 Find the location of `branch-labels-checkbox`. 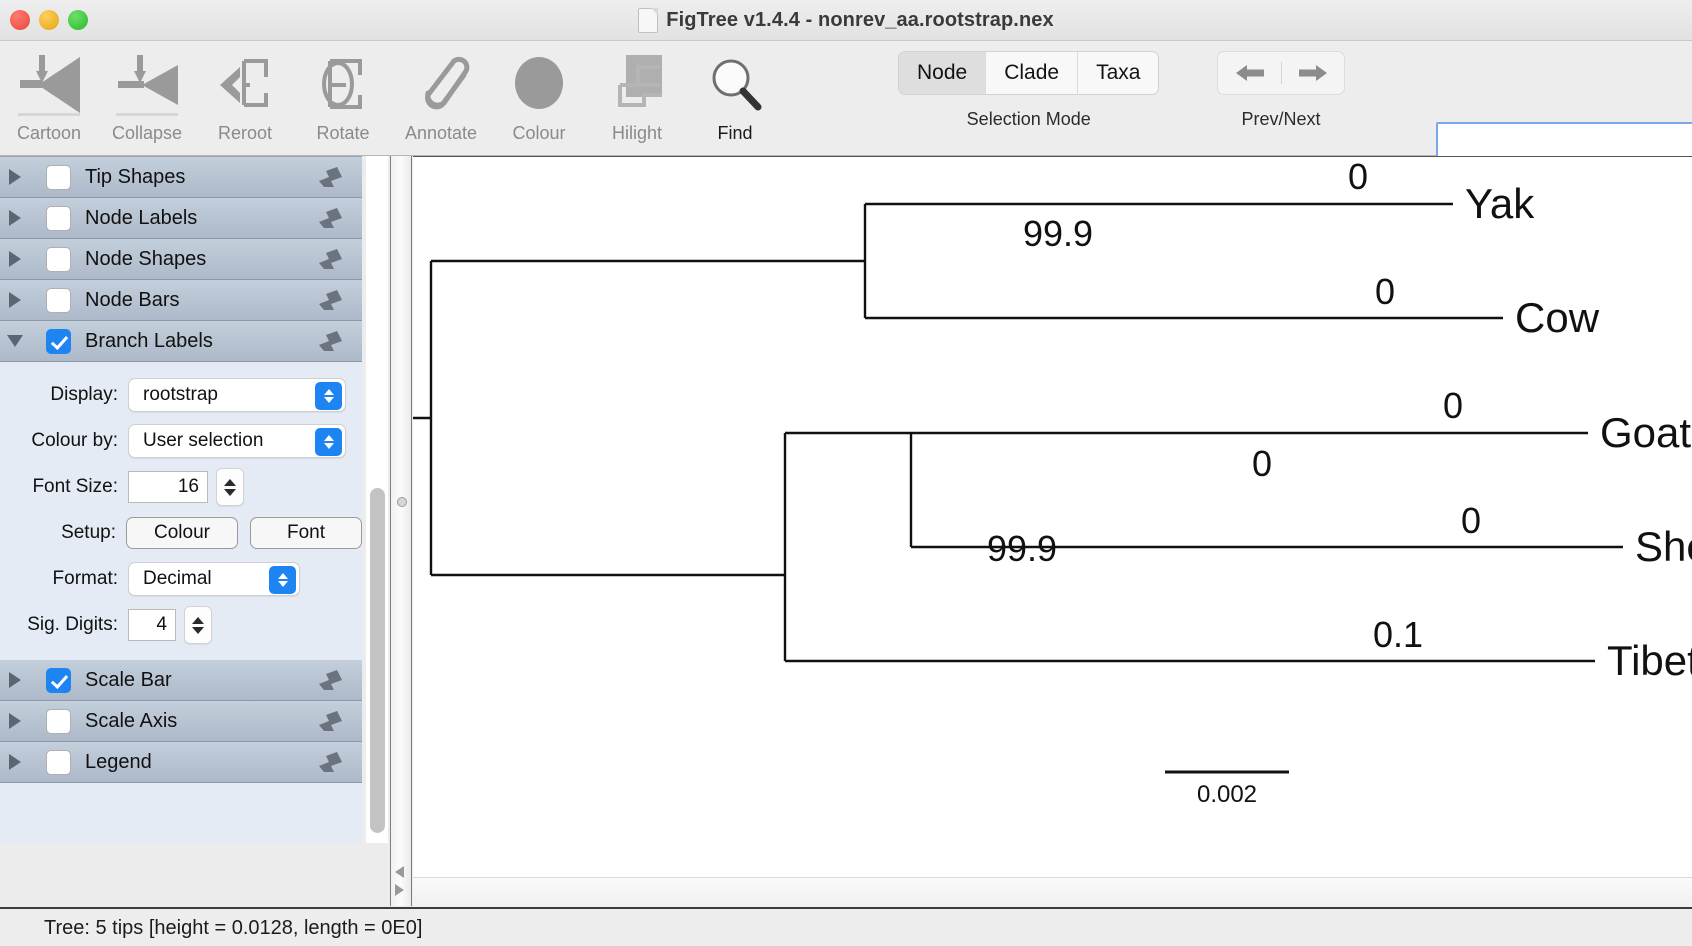

branch-labels-checkbox is located at coordinates (58, 341).